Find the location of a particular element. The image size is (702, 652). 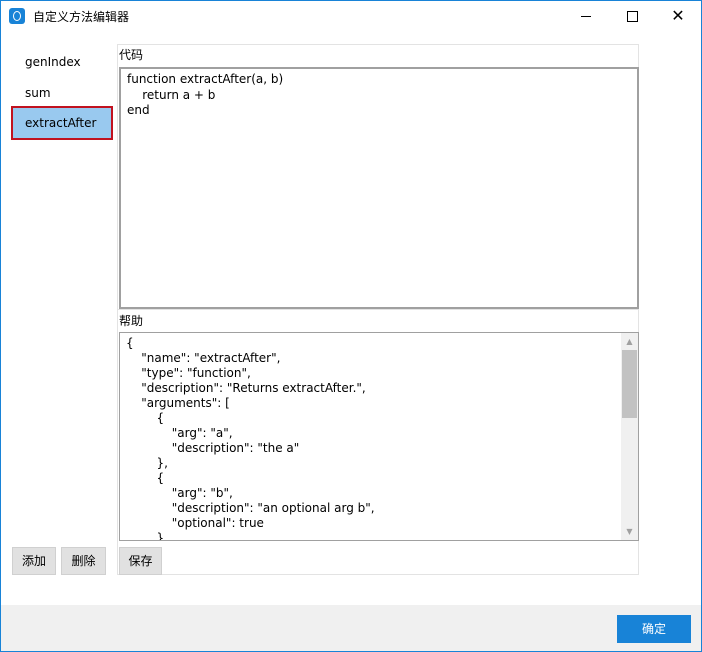

method-list: genIndex sum extractAfter is located at coordinates (62, 295).